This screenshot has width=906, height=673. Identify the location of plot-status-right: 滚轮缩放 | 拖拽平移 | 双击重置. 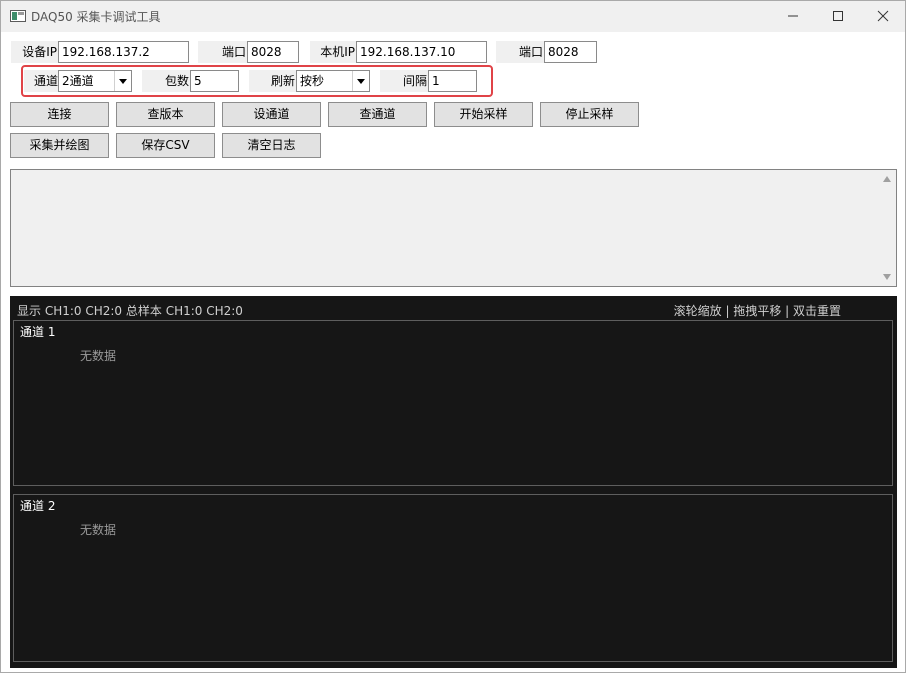
(757, 311).